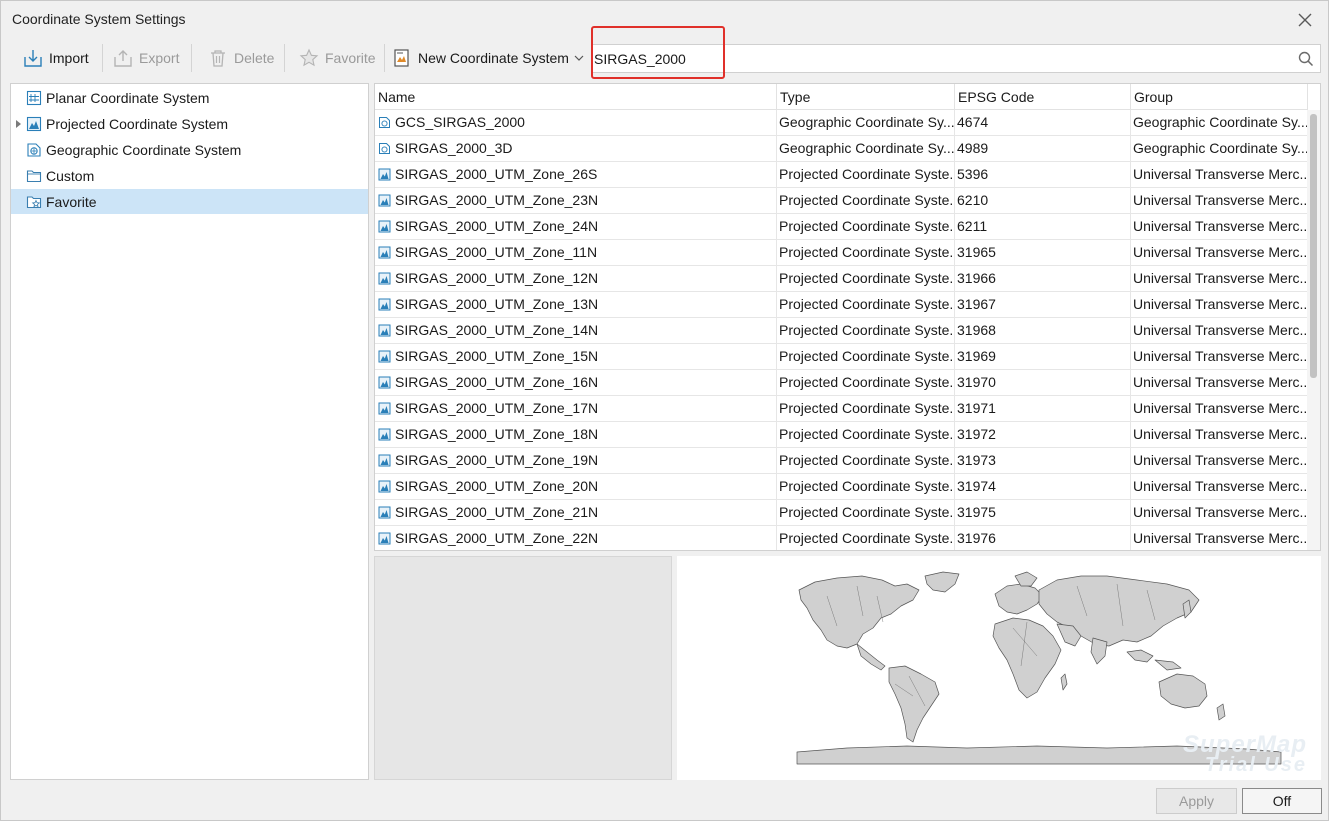 Image resolution: width=1329 pixels, height=821 pixels. Describe the element at coordinates (137, 123) in the screenshot. I see `tree-item-label: Projected Coordinate System` at that location.